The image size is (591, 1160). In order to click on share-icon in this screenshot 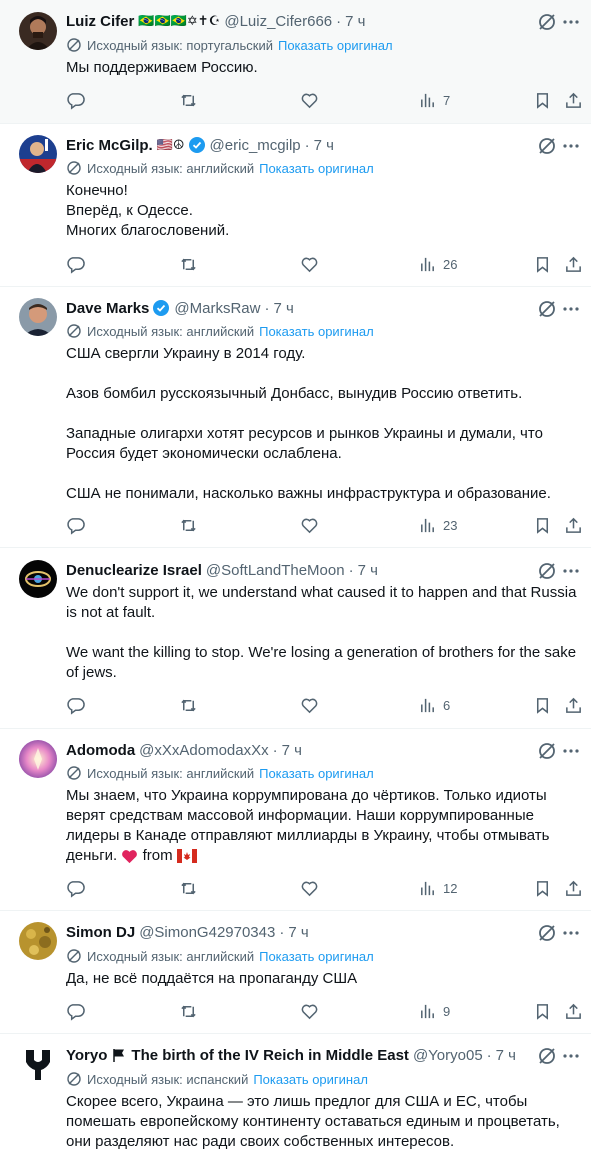, I will do `click(573, 100)`.